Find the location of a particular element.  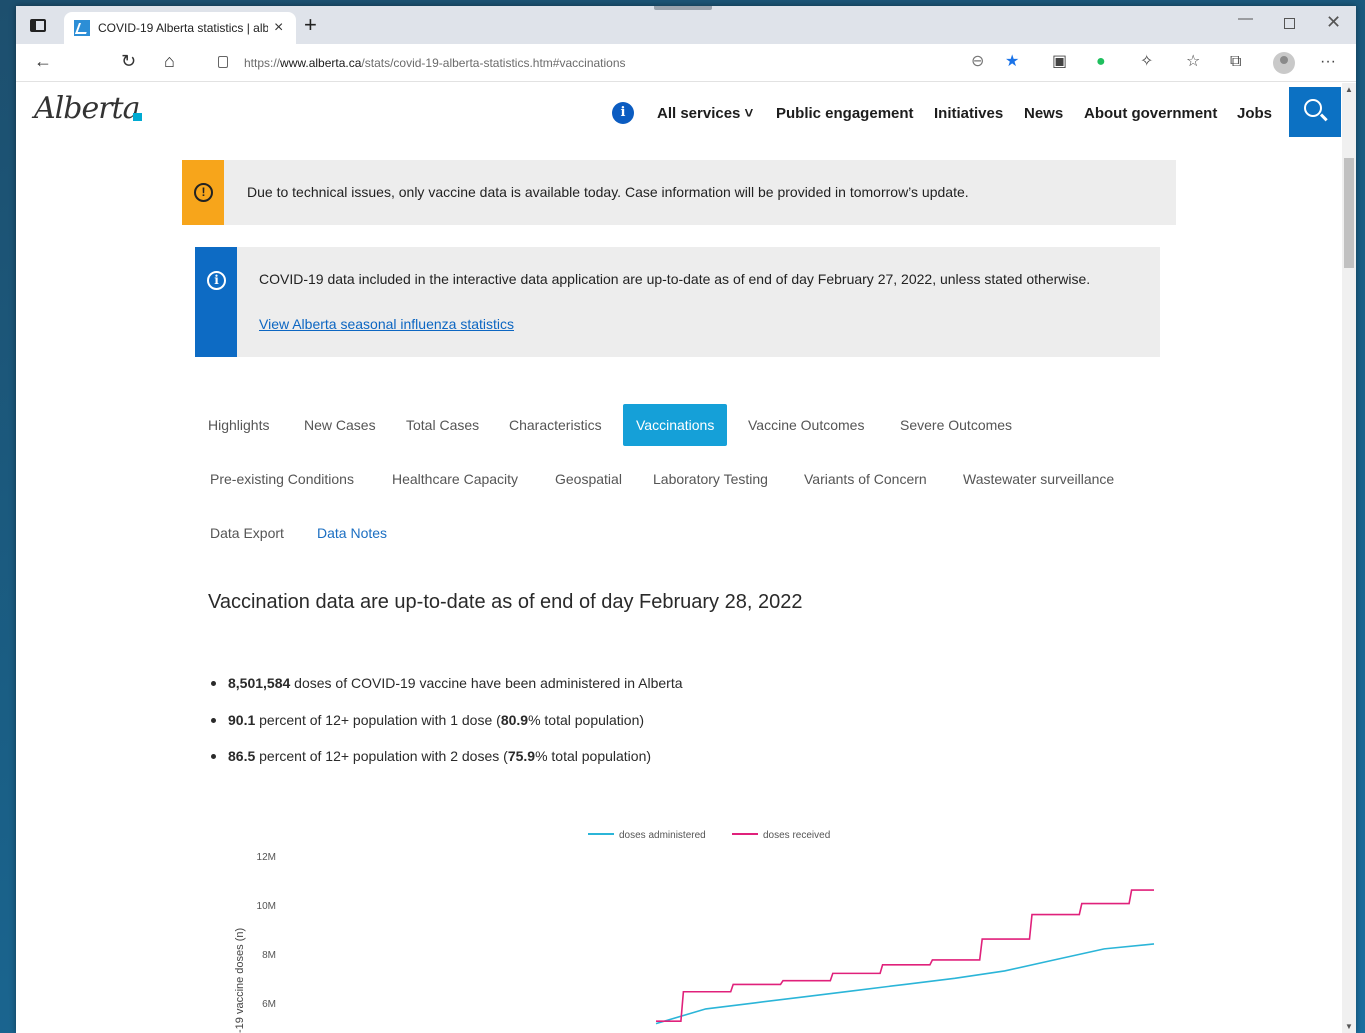

nav-public-engagement: Public engagement is located at coordinates (845, 113).